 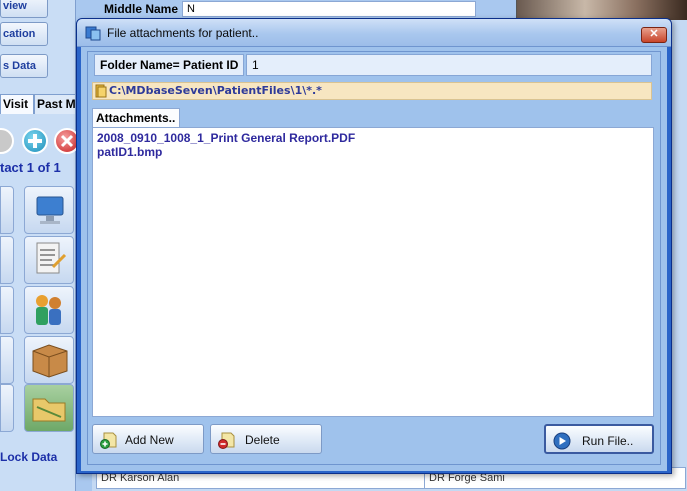 What do you see at coordinates (7, 141) in the screenshot?
I see `previous-icon` at bounding box center [7, 141].